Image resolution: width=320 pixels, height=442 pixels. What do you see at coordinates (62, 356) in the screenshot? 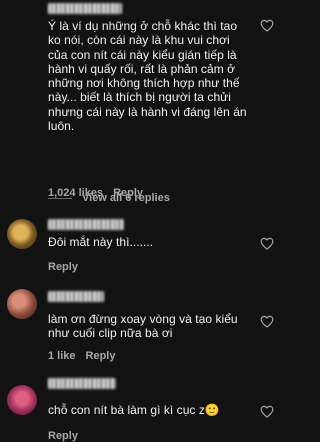
I see `likes-count: 1 like` at bounding box center [62, 356].